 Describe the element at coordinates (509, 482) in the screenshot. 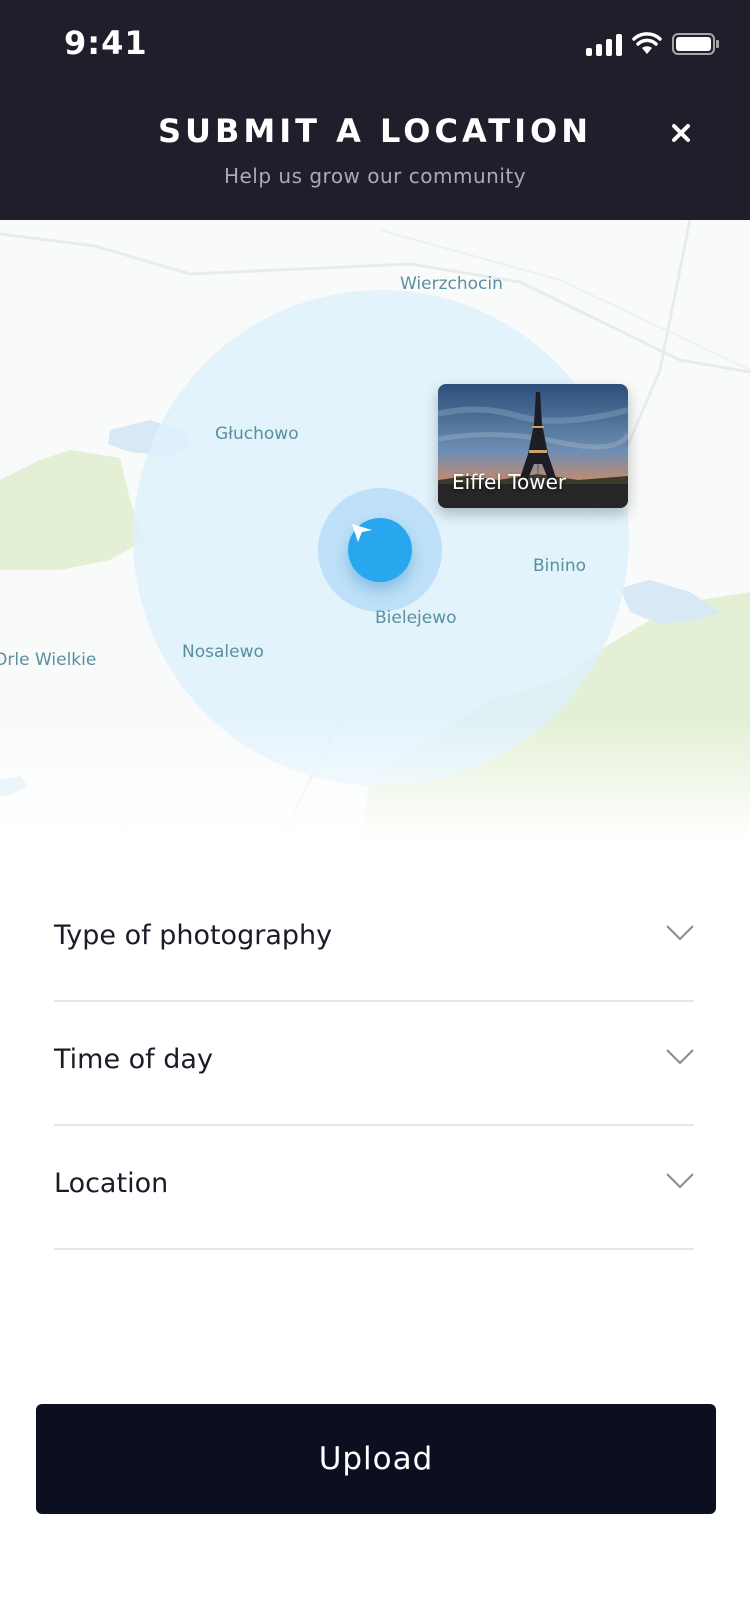

I see `poi-card-label: Eiffel Tower` at that location.